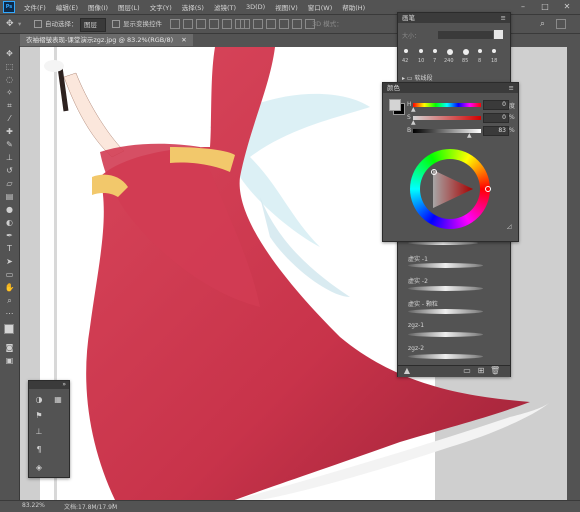  I want to click on more-tools-icon: ⋯, so click(9, 313).